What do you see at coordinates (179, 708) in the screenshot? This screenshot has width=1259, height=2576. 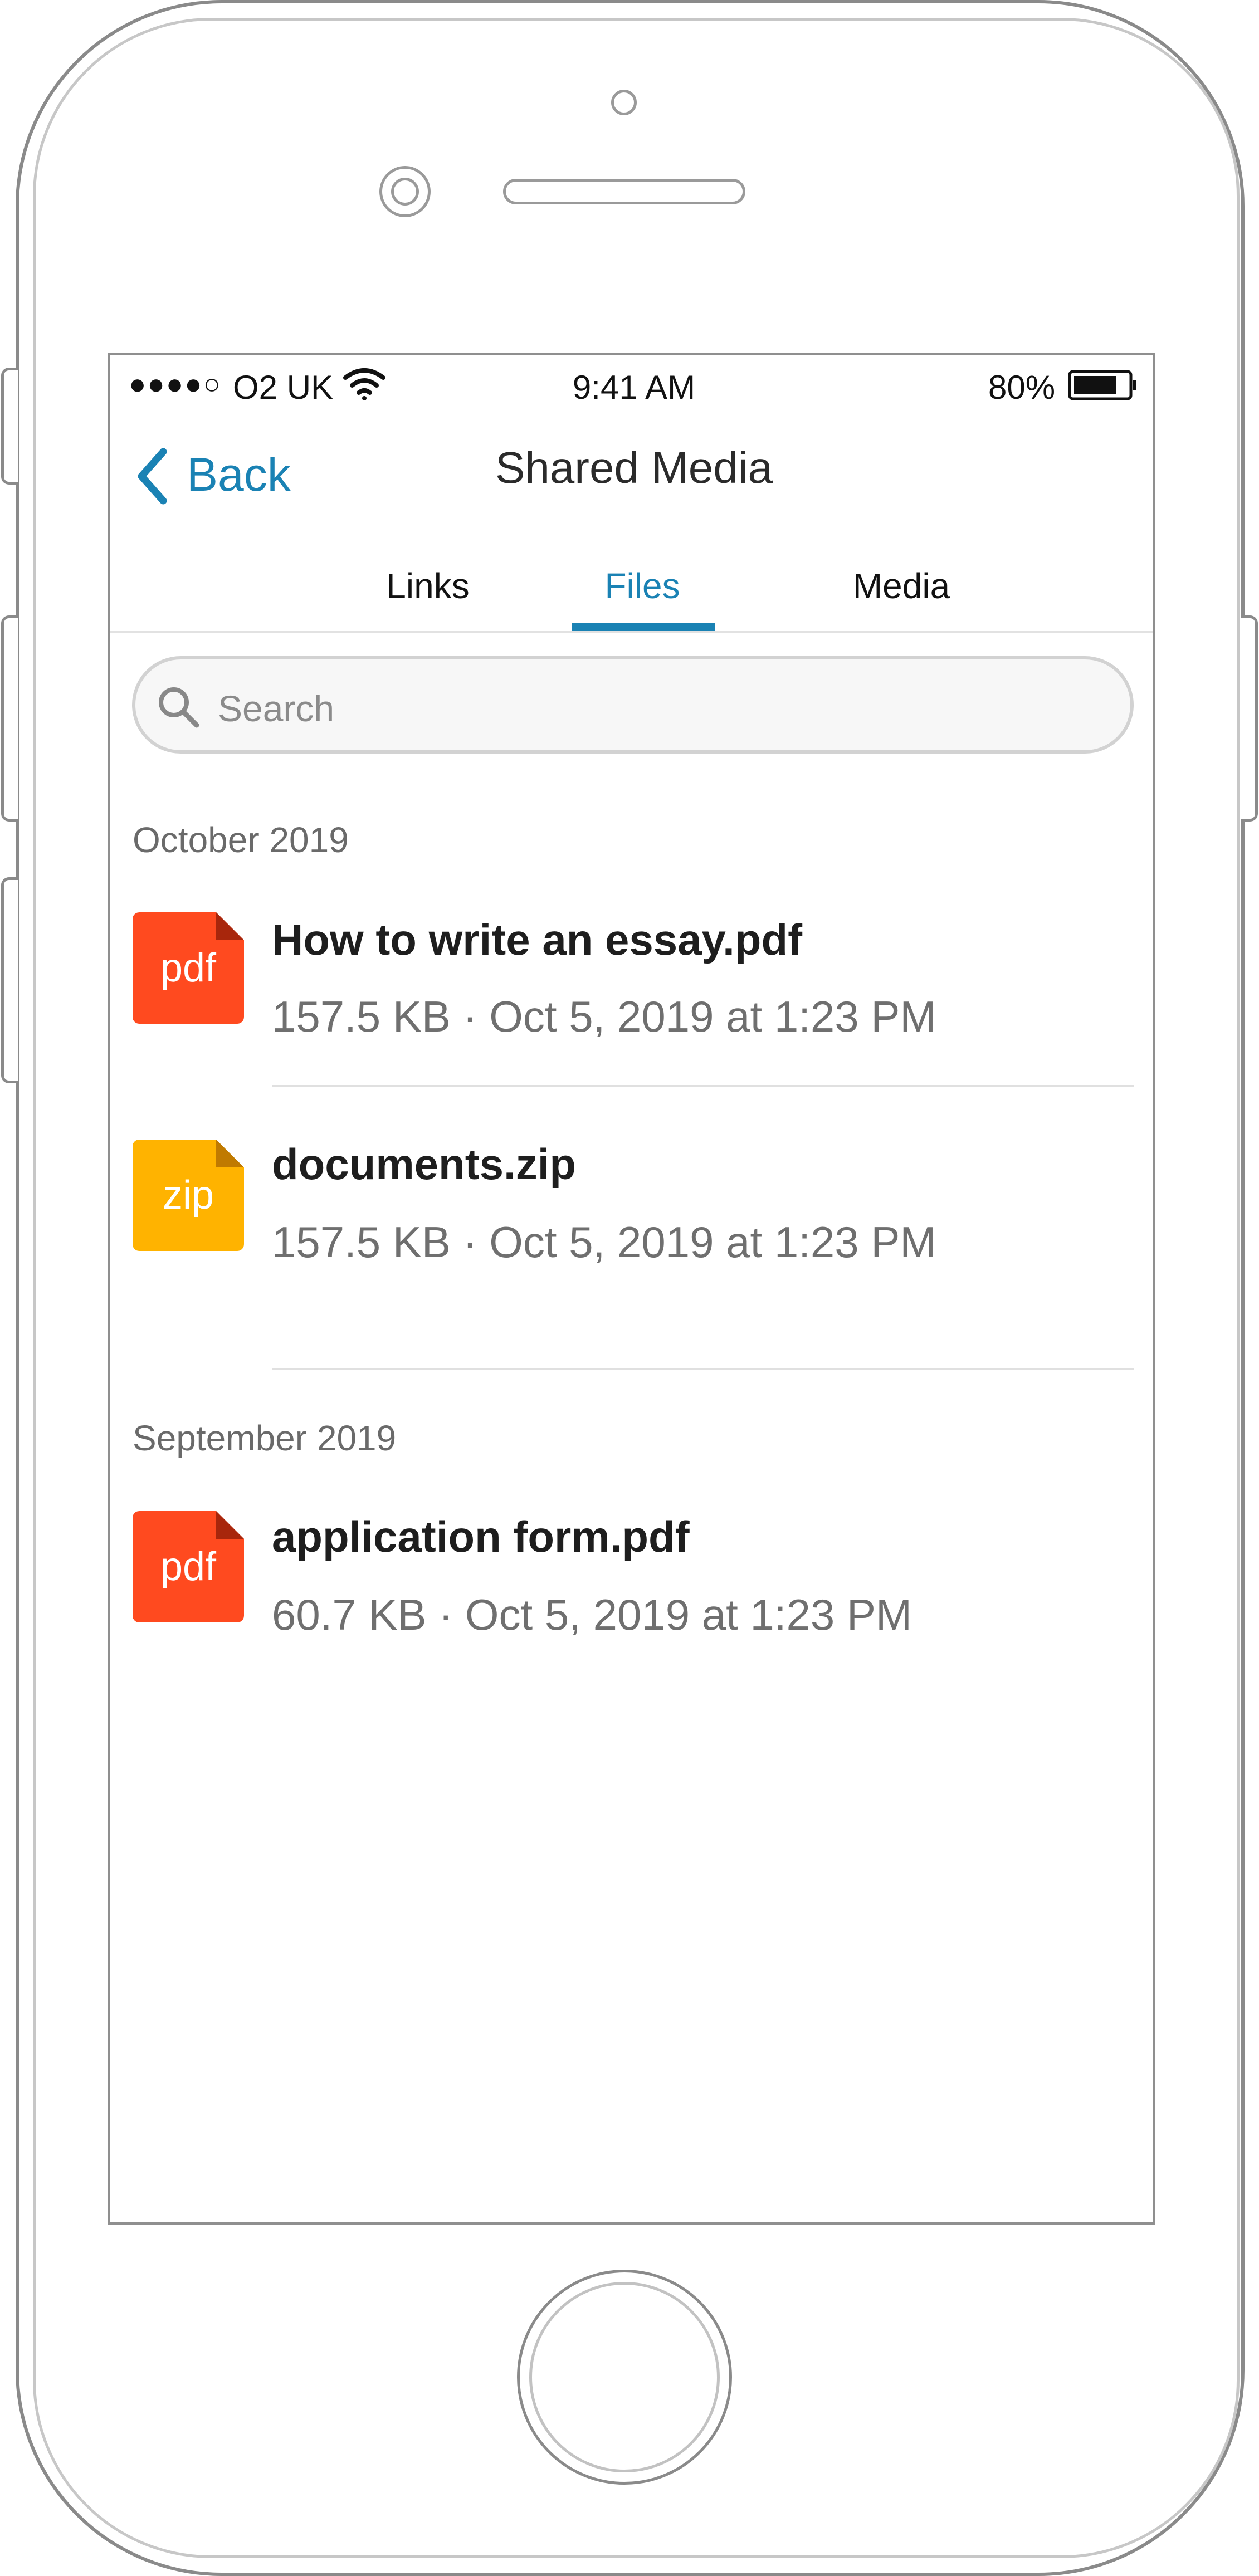 I see `search-icon` at bounding box center [179, 708].